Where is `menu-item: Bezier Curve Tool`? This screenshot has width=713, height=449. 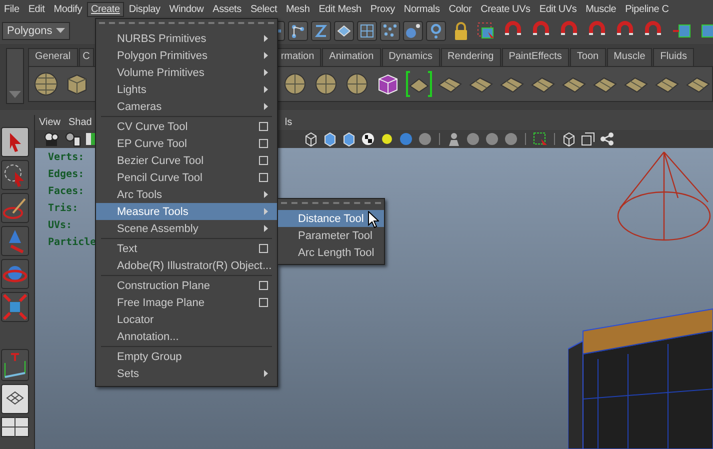
menu-item: Bezier Curve Tool is located at coordinates (186, 160).